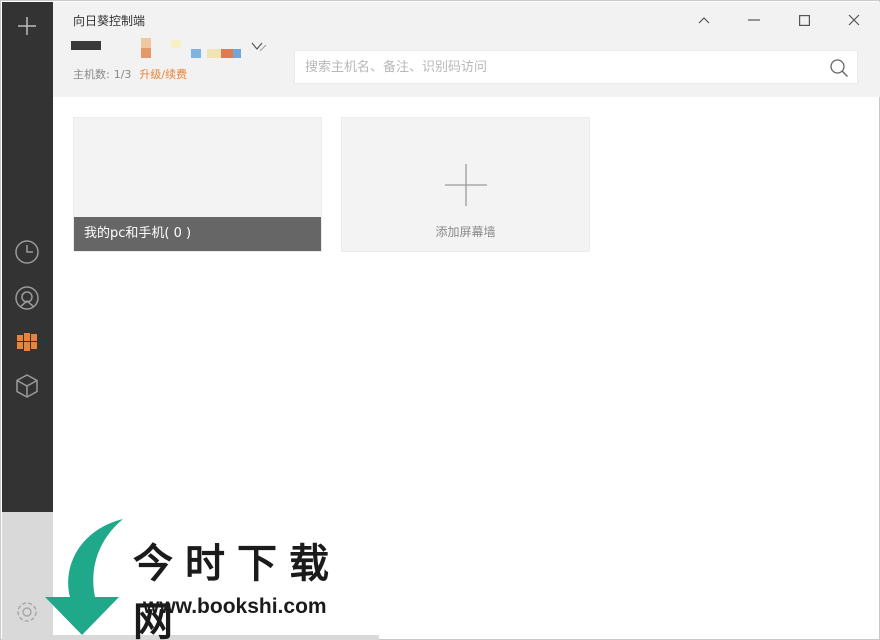  I want to click on download-arrow-icon, so click(84, 577).